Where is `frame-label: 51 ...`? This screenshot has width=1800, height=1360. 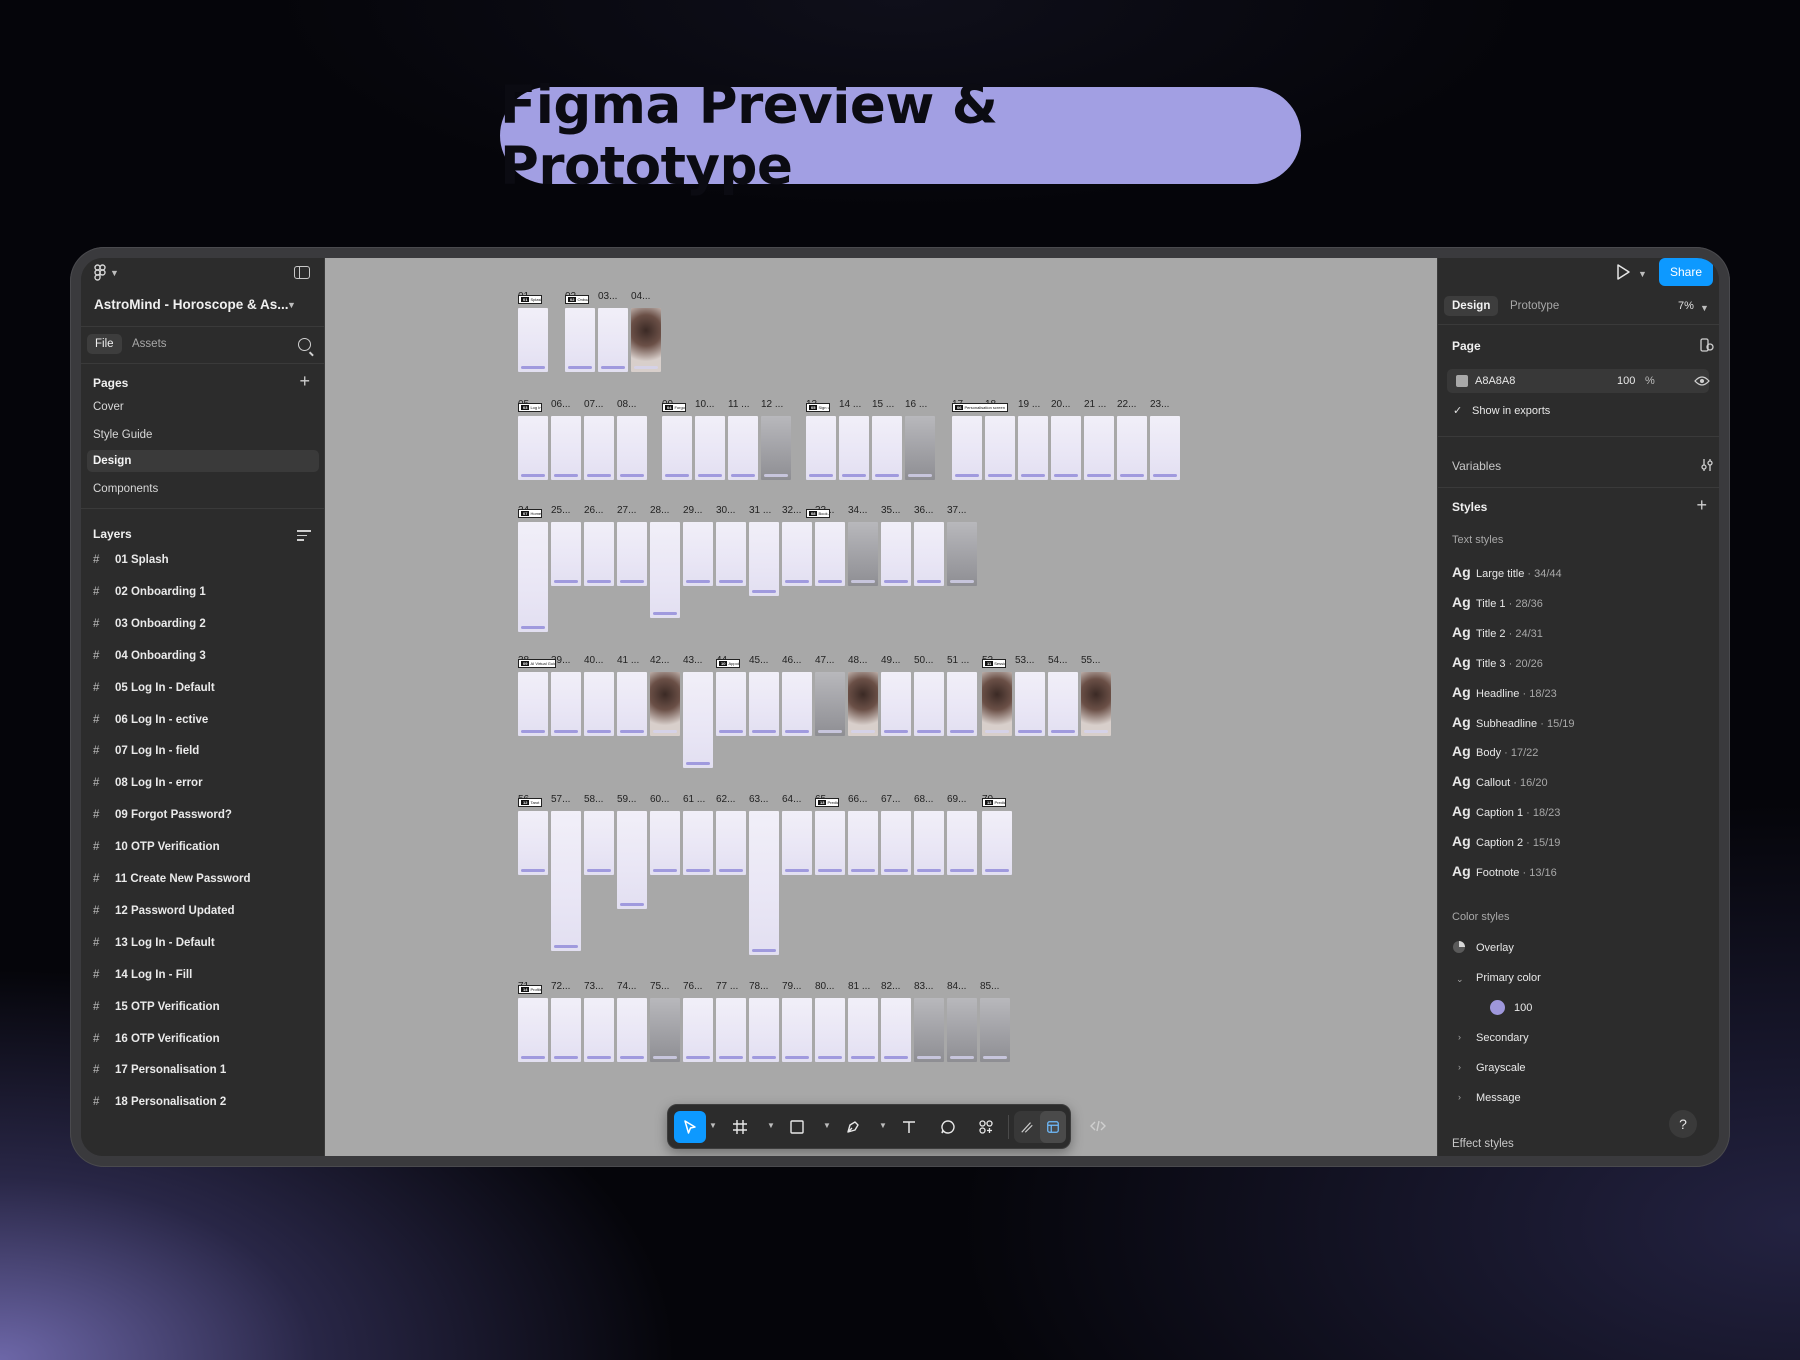
frame-label: 51 ... is located at coordinates (958, 660).